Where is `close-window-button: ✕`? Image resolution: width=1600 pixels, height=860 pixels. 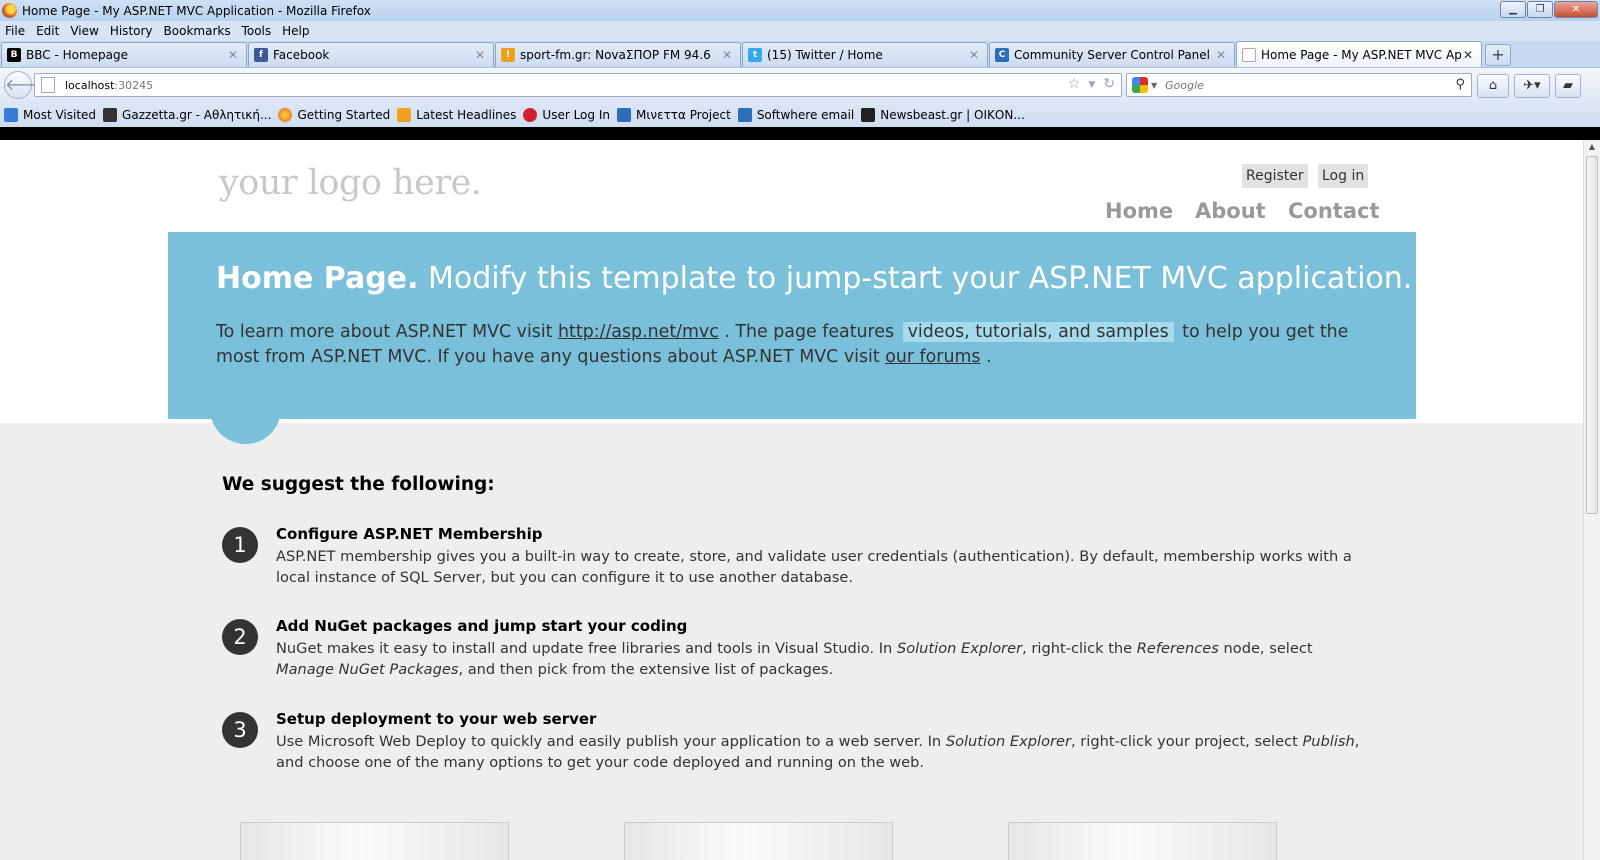
close-window-button: ✕ is located at coordinates (1576, 9).